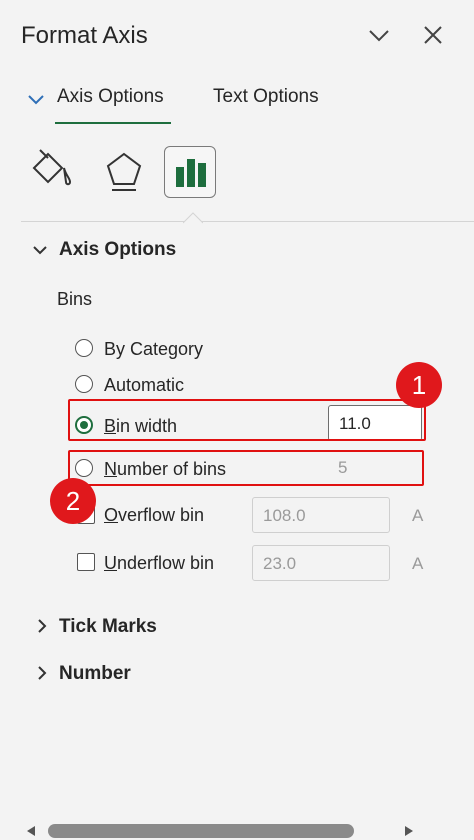 The image size is (474, 840). What do you see at coordinates (73, 501) in the screenshot?
I see `annotation-badge-2: 2` at bounding box center [73, 501].